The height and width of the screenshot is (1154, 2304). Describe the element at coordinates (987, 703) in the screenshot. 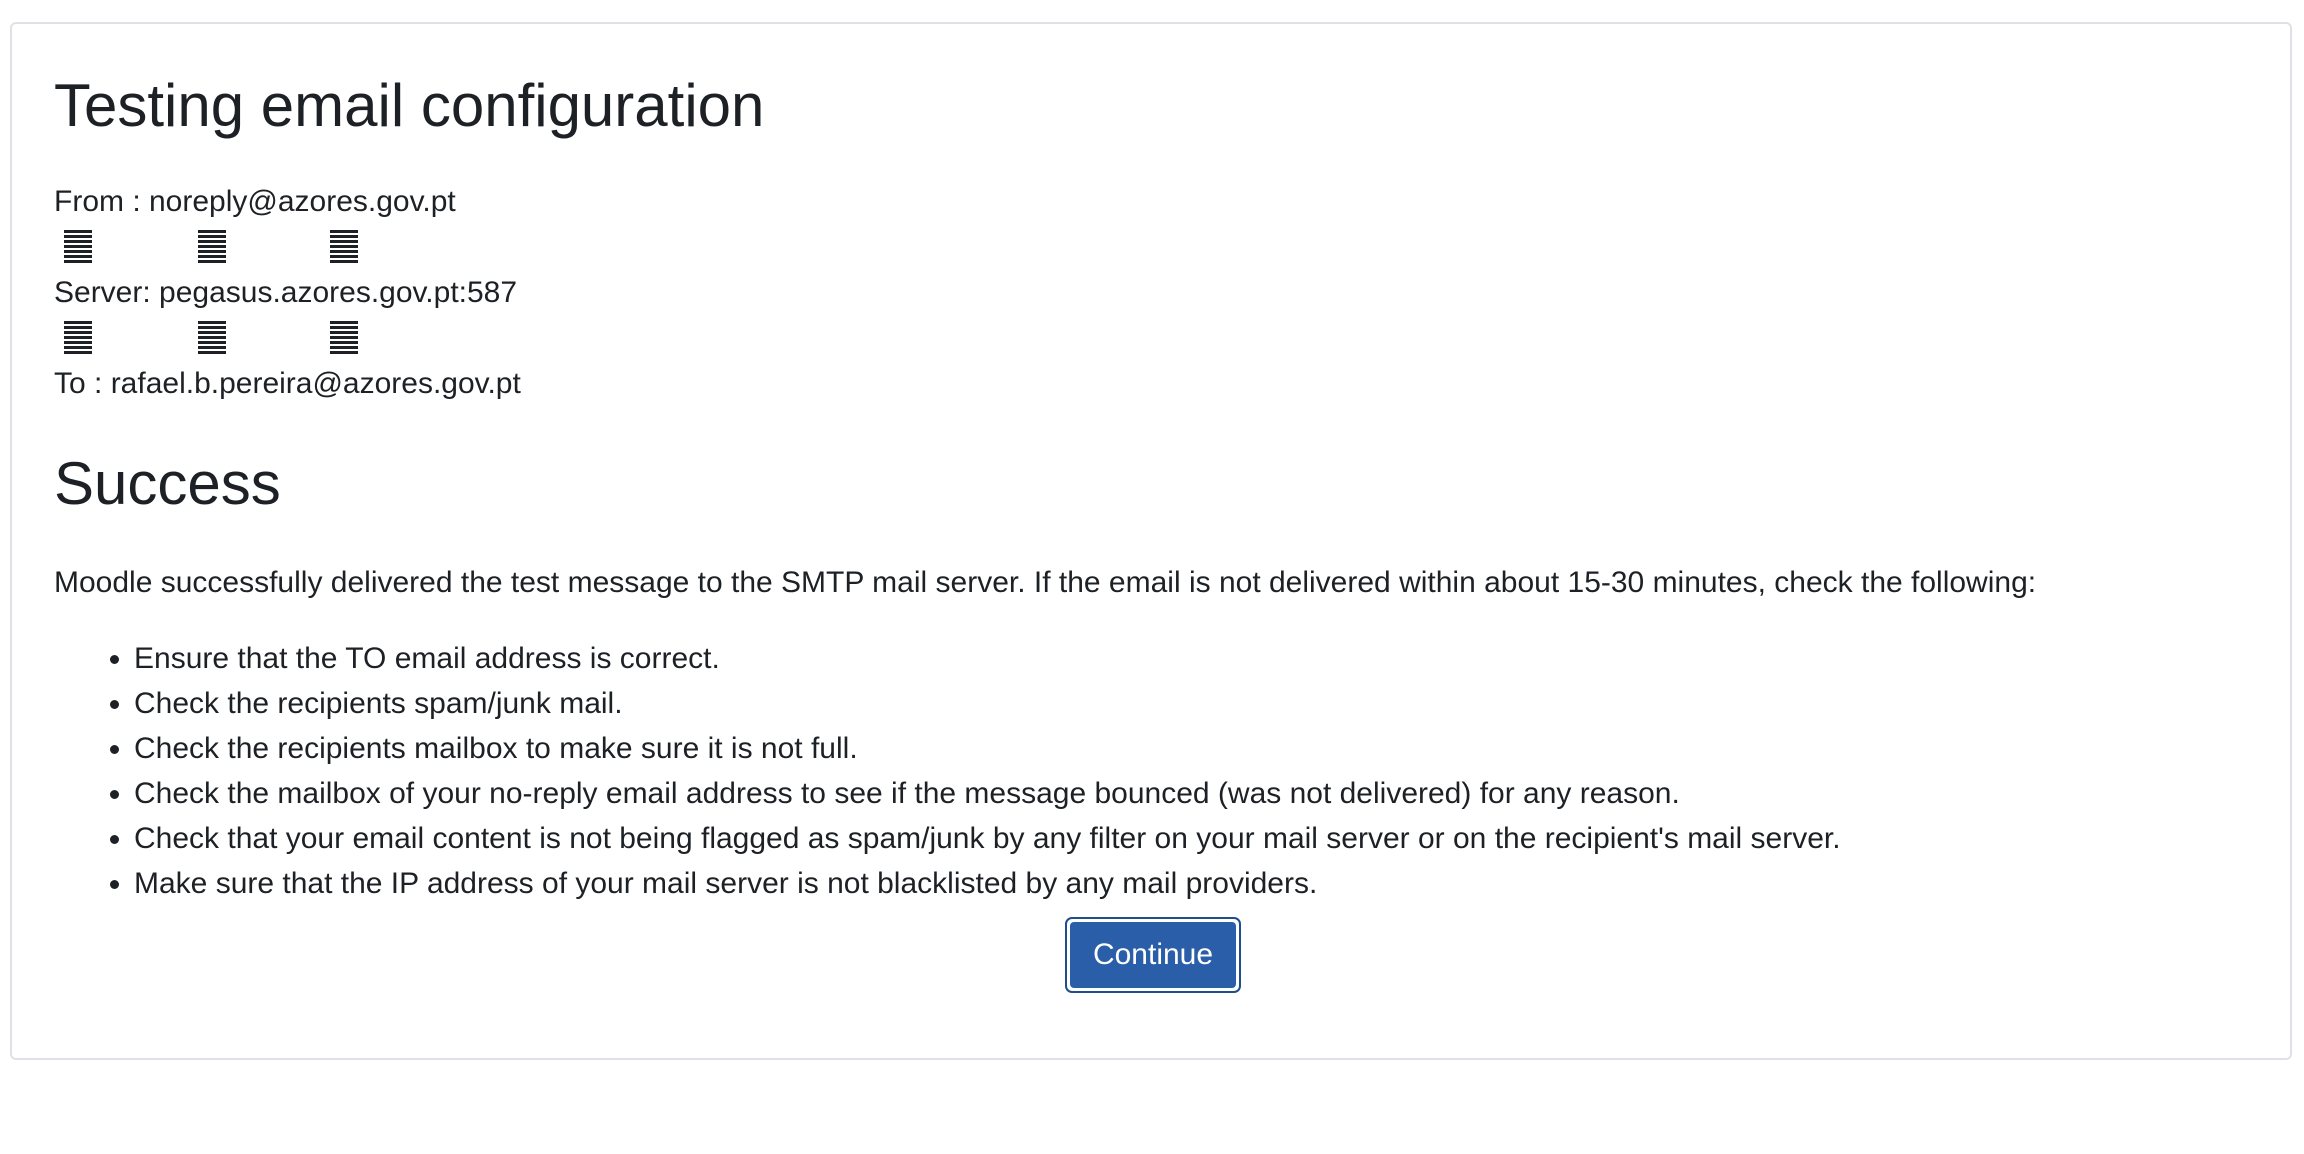

I see `list-item: Check the recipients spam/junk mail.` at that location.